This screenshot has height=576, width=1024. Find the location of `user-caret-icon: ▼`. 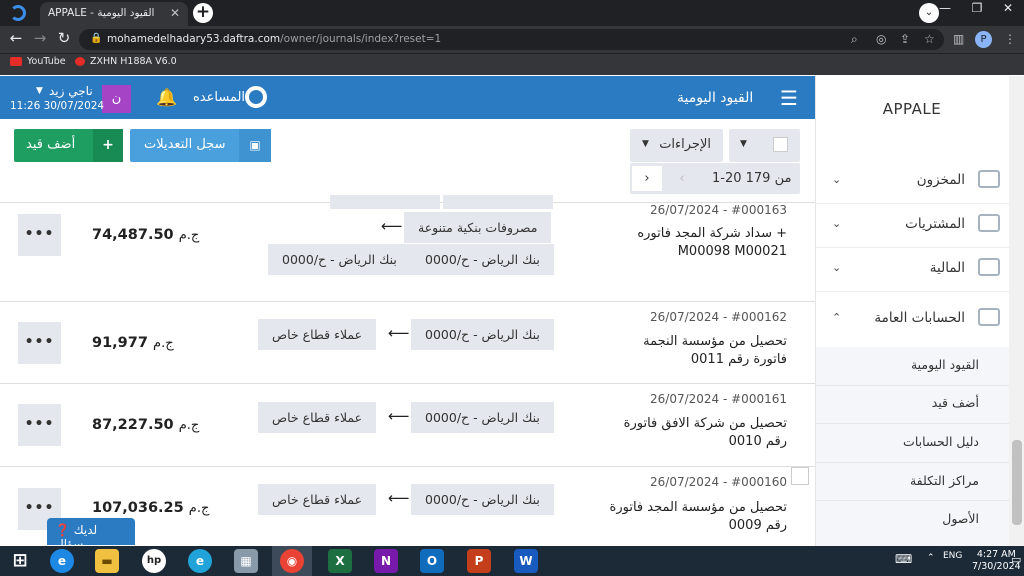

user-caret-icon: ▼ is located at coordinates (39, 91).